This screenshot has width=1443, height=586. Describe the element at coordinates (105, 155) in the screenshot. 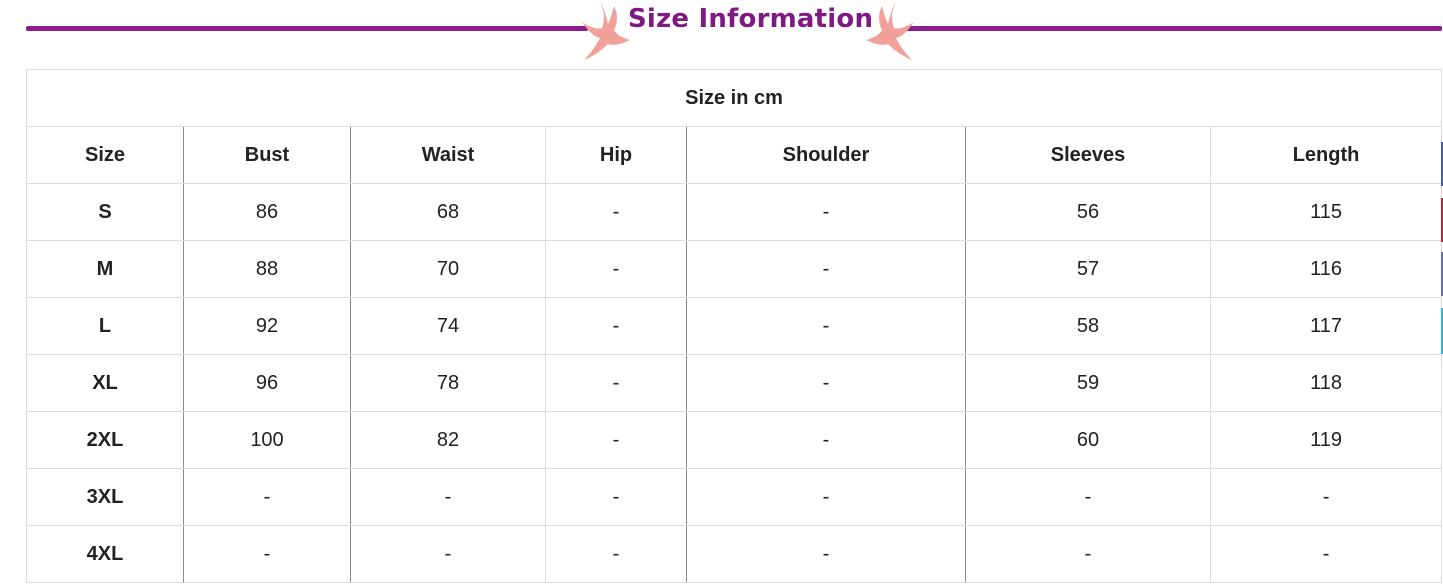

I see `header-size: Size` at that location.